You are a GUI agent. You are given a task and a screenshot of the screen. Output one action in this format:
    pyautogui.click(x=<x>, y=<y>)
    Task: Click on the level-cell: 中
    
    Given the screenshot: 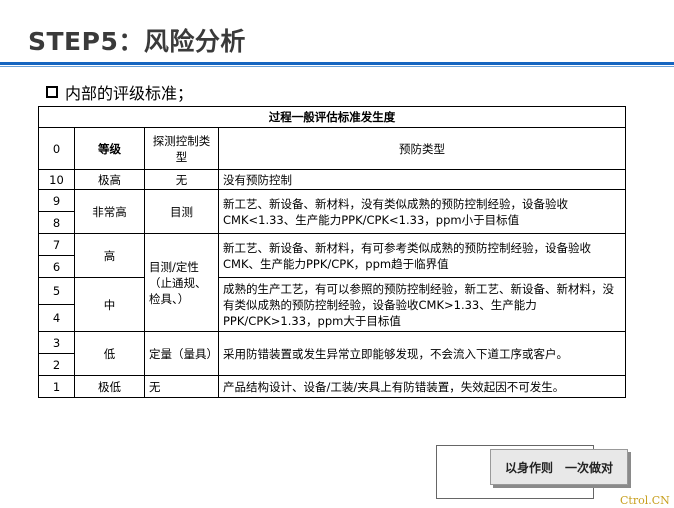 What is the action you would take?
    pyautogui.click(x=109, y=304)
    